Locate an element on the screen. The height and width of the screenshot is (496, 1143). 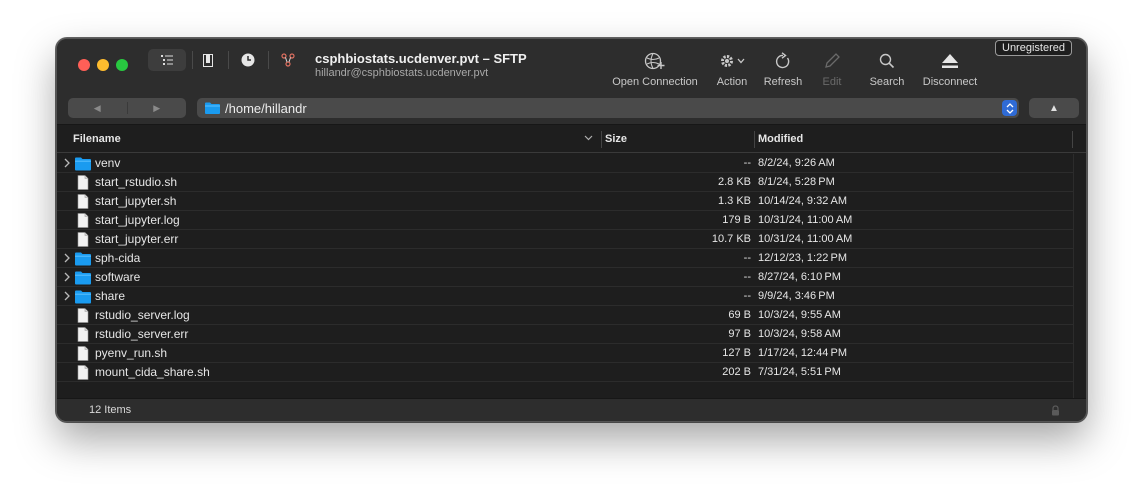
file-table-header: Filename Size Modified is located at coordinates (571, 139).